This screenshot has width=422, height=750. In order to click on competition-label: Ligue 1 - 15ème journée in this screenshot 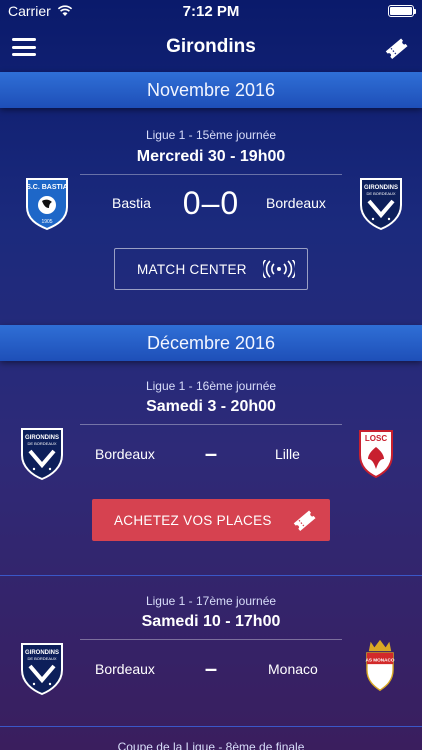, I will do `click(211, 135)`.